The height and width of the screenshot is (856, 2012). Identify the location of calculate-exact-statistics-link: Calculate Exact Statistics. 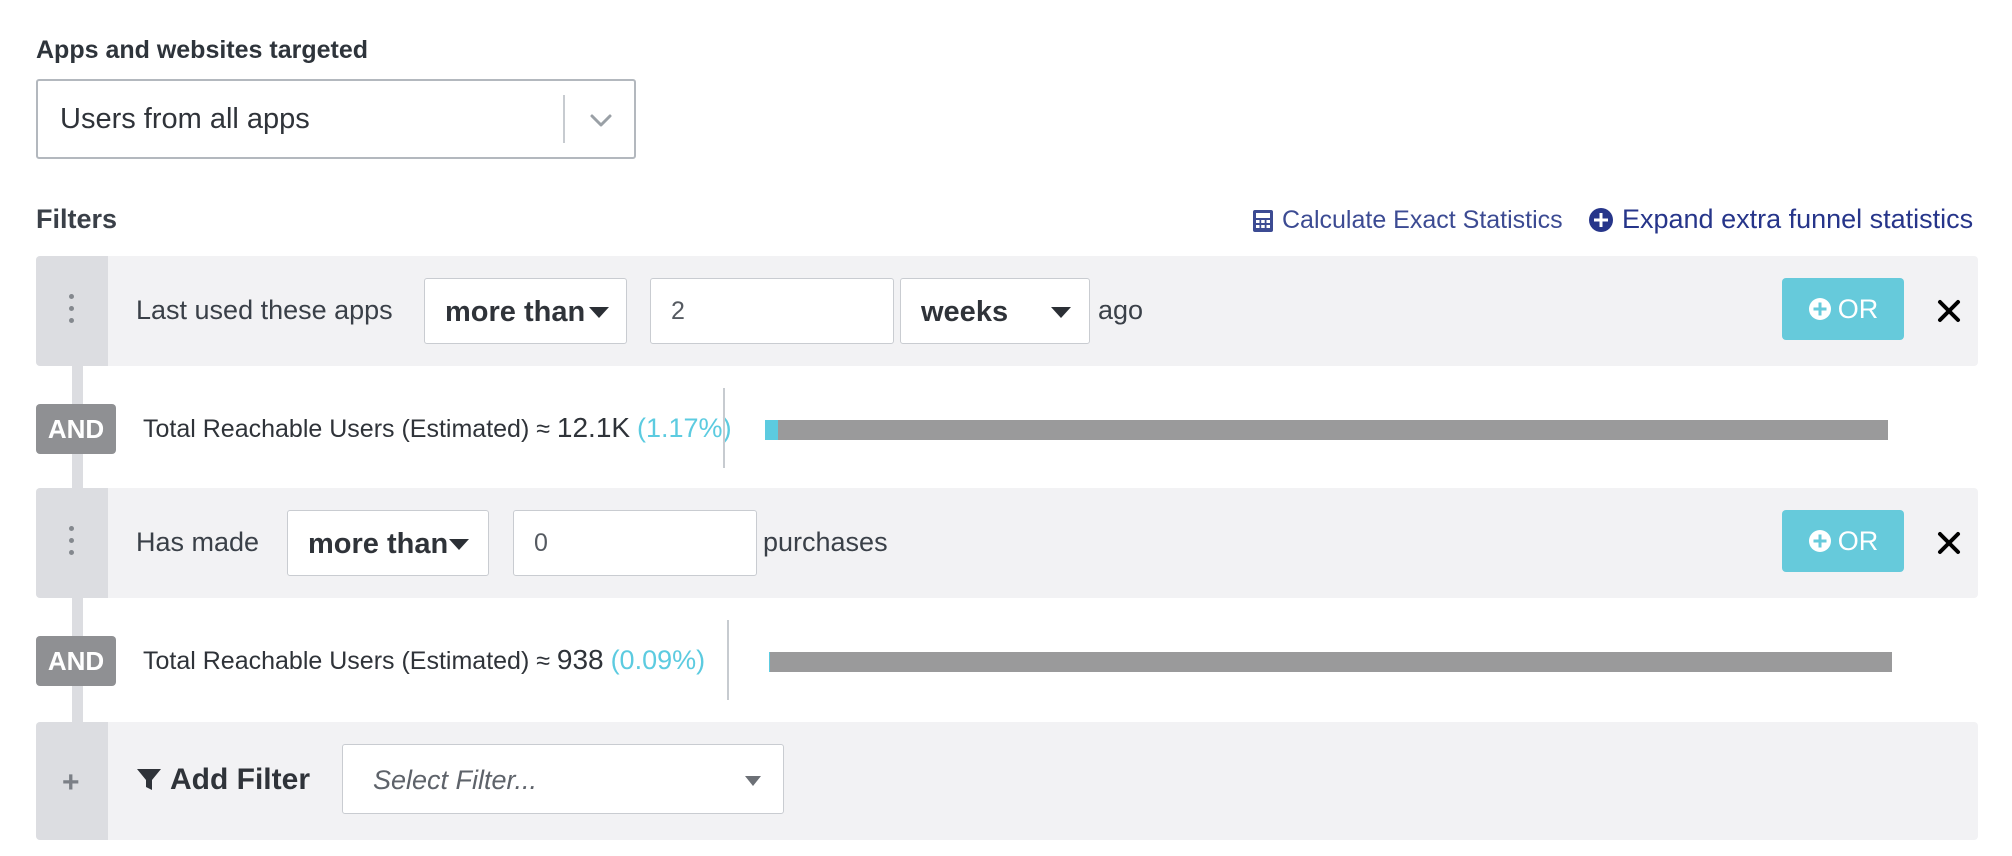
(1407, 220).